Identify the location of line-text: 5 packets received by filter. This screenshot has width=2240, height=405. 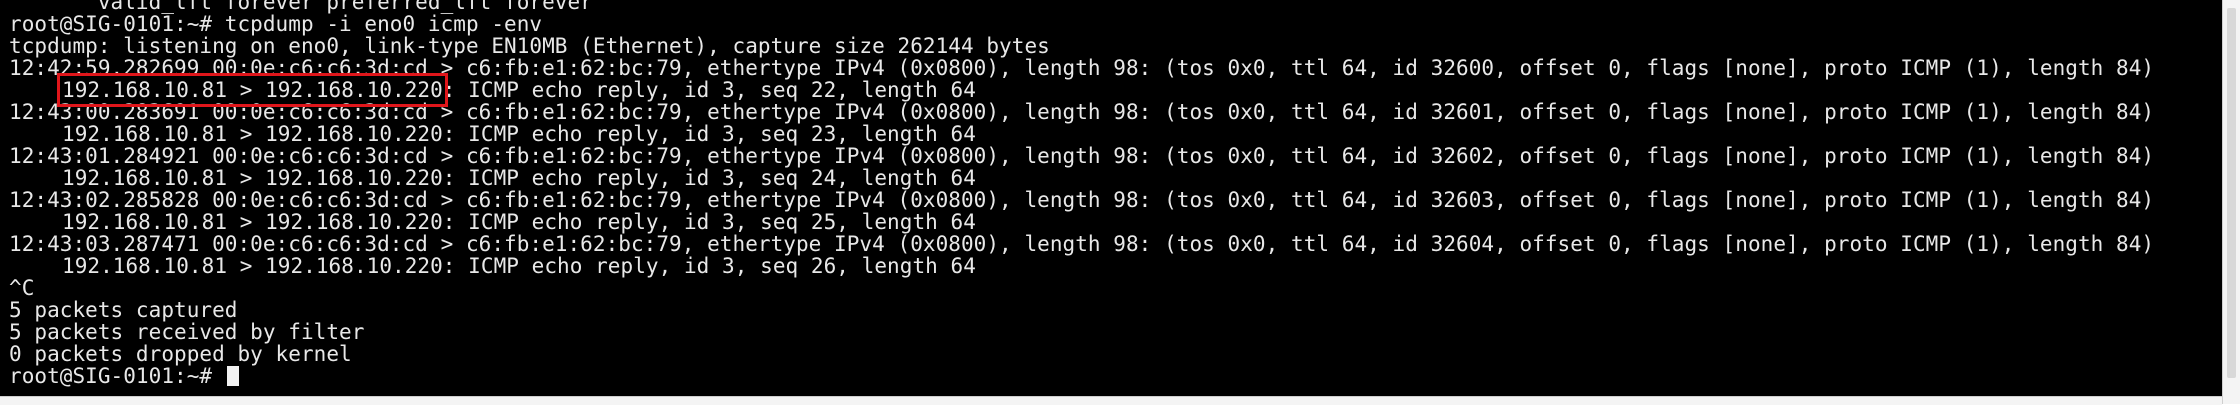
(187, 332).